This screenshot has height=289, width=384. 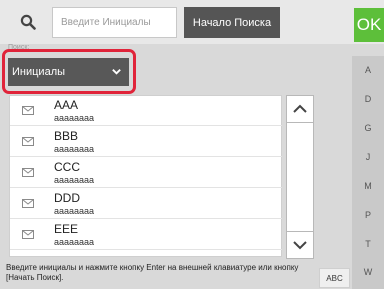 I want to click on alphabet-index: A D G J M P T W, so click(x=368, y=172).